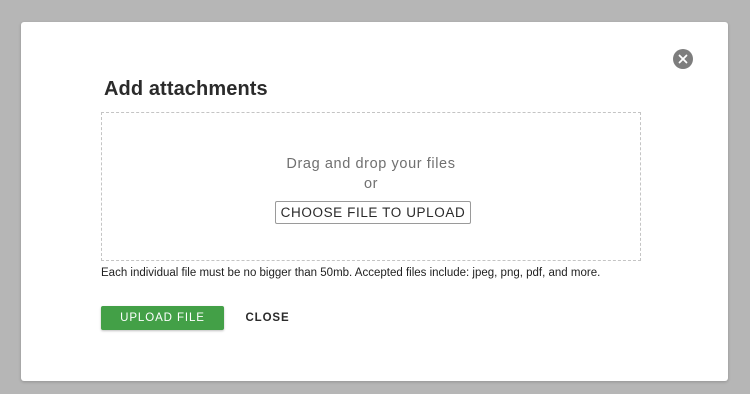  I want to click on close-button: CLOSE, so click(267, 318).